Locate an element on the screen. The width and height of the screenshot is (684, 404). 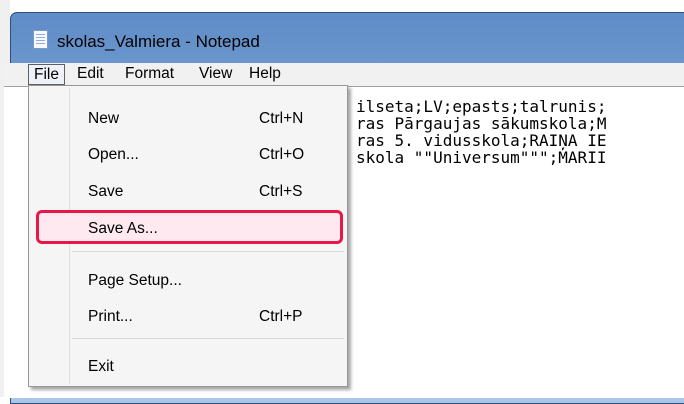
text-line: skola ""Universum""";MARII is located at coordinates (481, 157).